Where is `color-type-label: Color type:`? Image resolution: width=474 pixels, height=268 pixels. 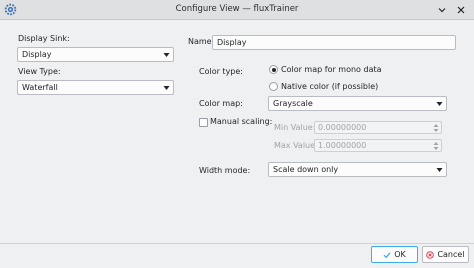
color-type-label: Color type: is located at coordinates (221, 71).